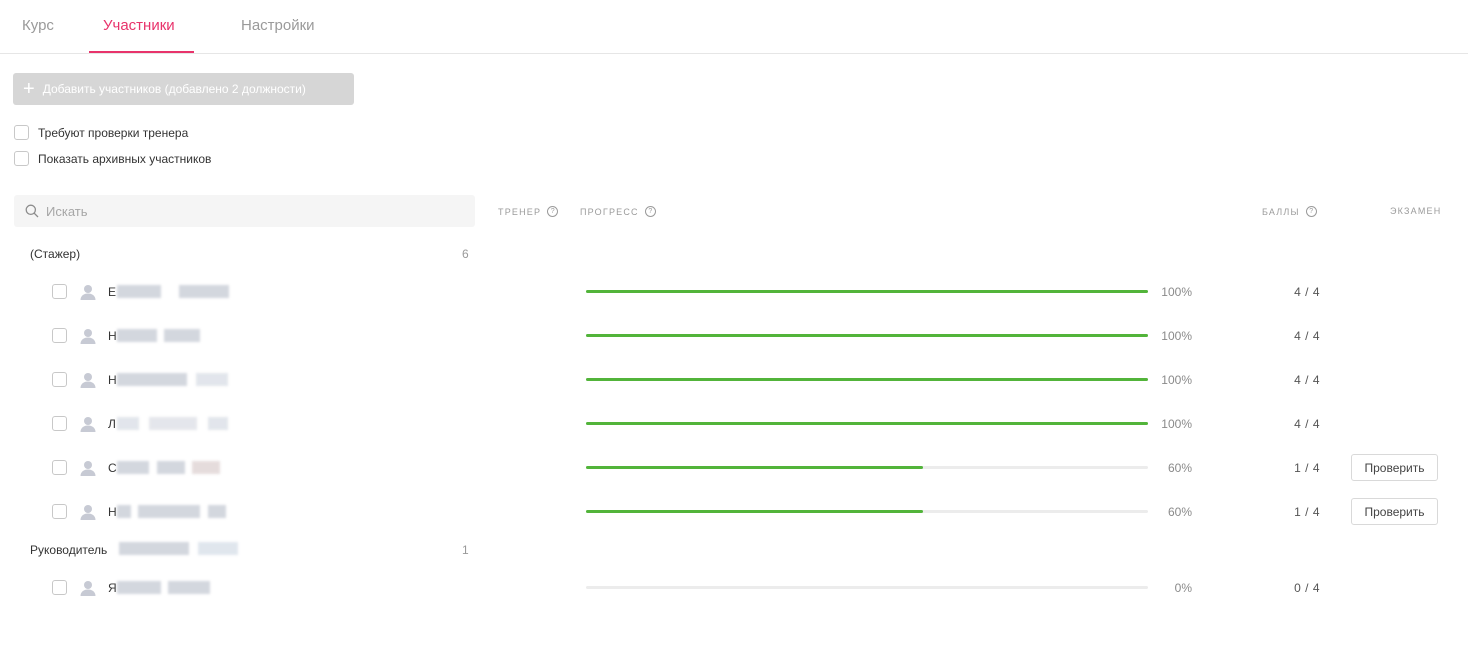 The width and height of the screenshot is (1468, 646). I want to click on column-header-exam: ЭКЗАМЕН, so click(1415, 211).